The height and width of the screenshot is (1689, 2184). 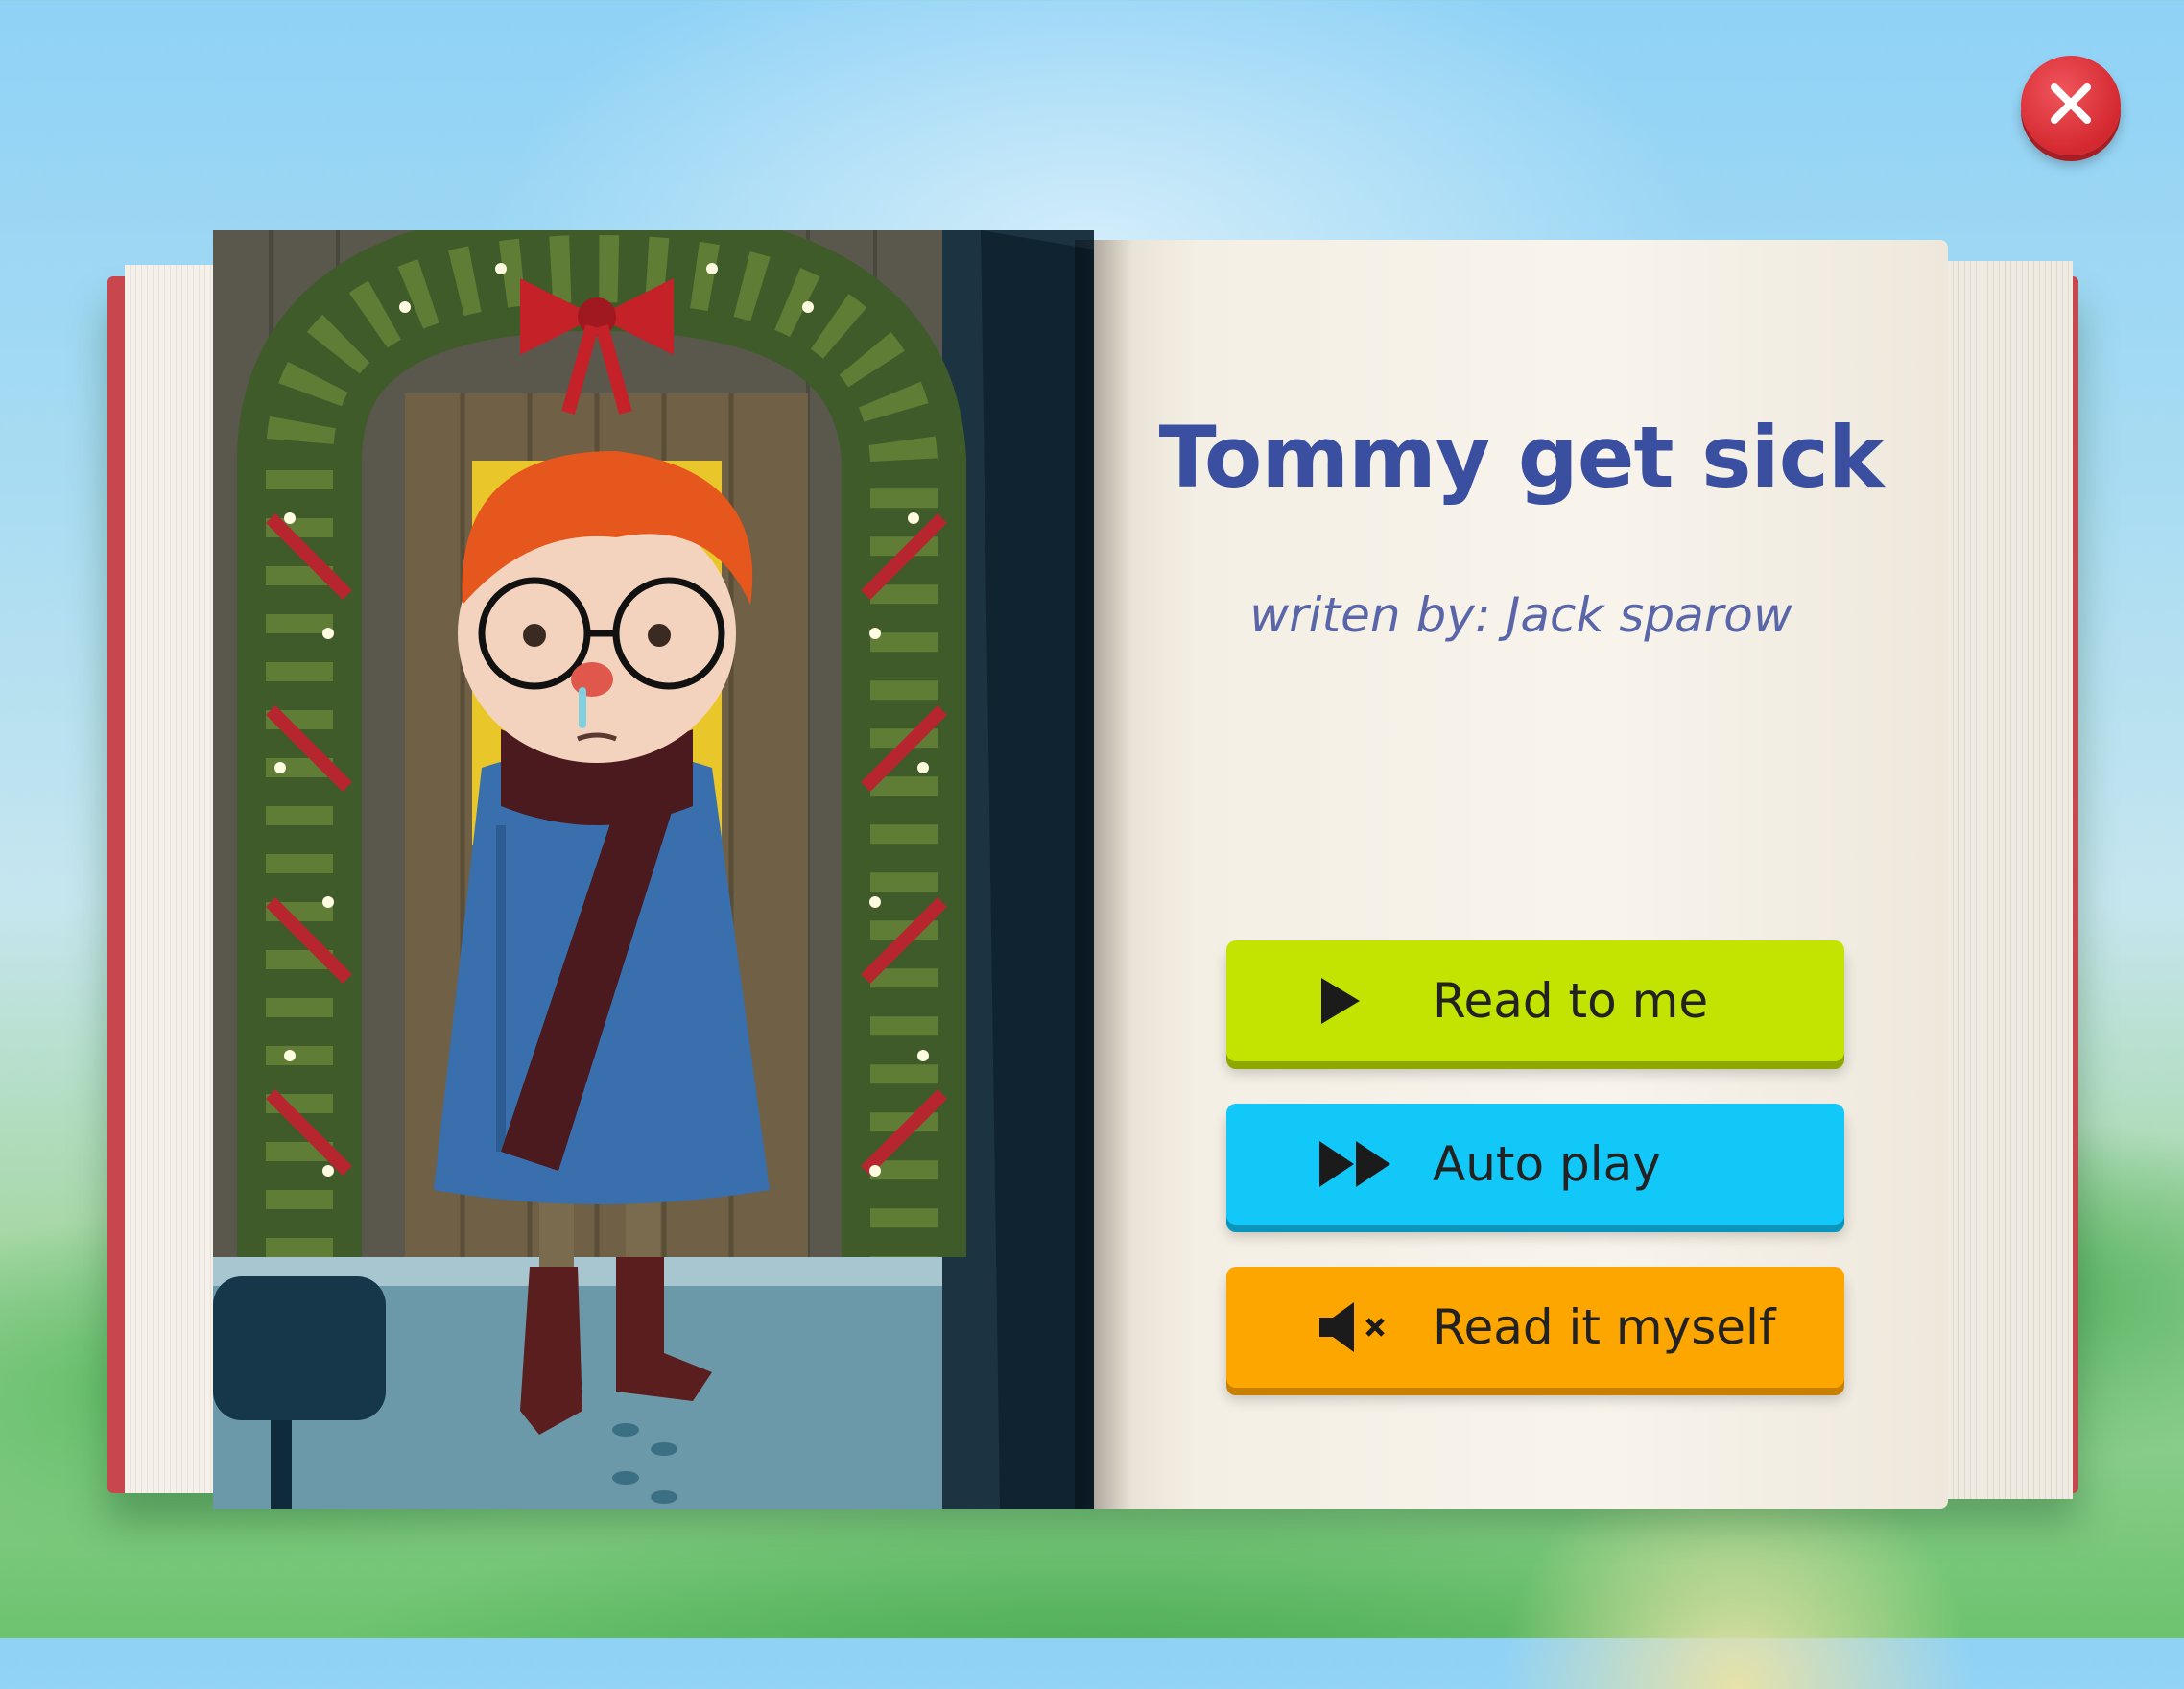 What do you see at coordinates (1520, 615) in the screenshot?
I see `book-author: writen by: Jack sparow` at bounding box center [1520, 615].